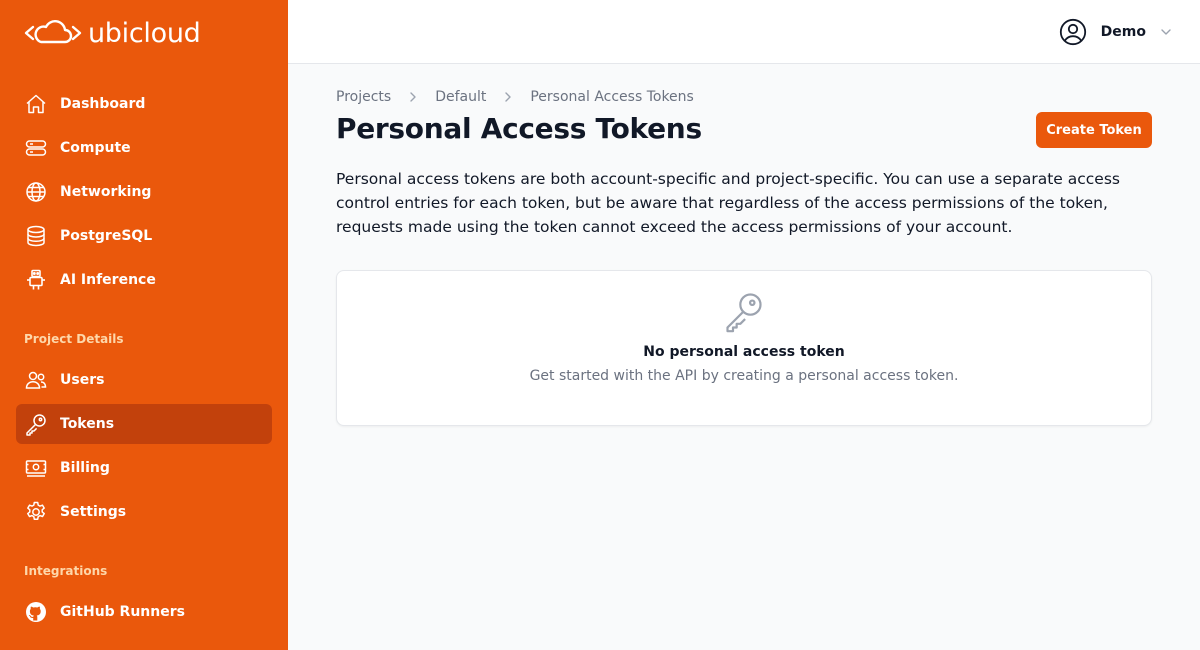  Describe the element at coordinates (122, 612) in the screenshot. I see `sidebar-item-label: GitHub Runners` at that location.